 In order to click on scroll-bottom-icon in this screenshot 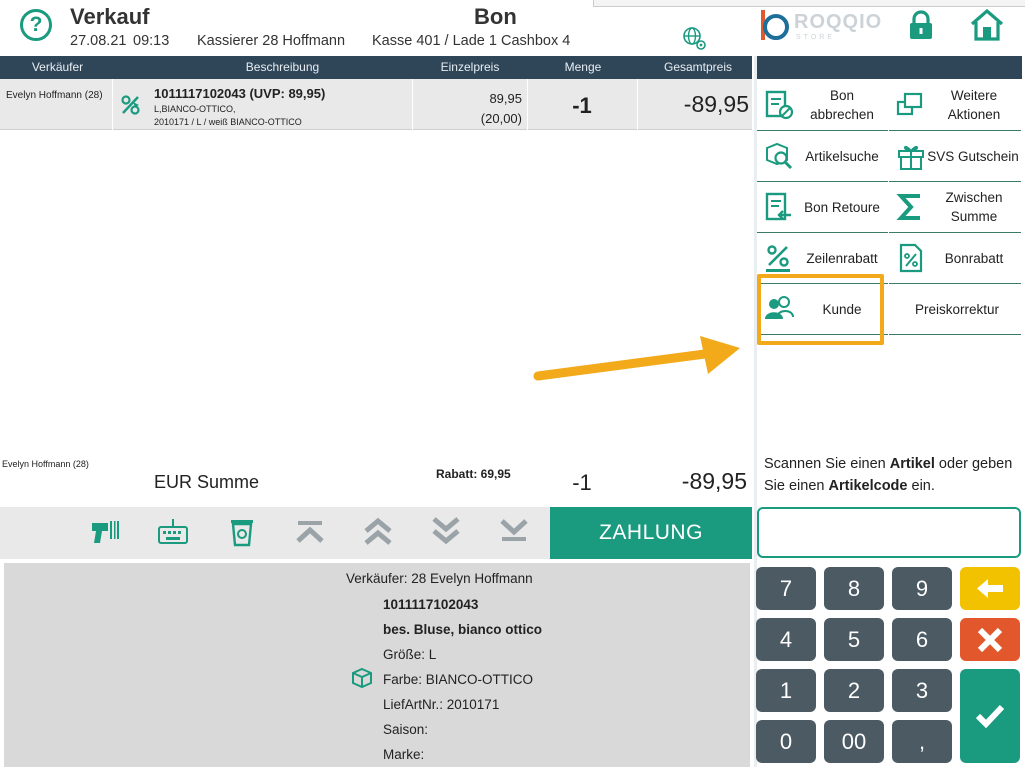, I will do `click(514, 531)`.